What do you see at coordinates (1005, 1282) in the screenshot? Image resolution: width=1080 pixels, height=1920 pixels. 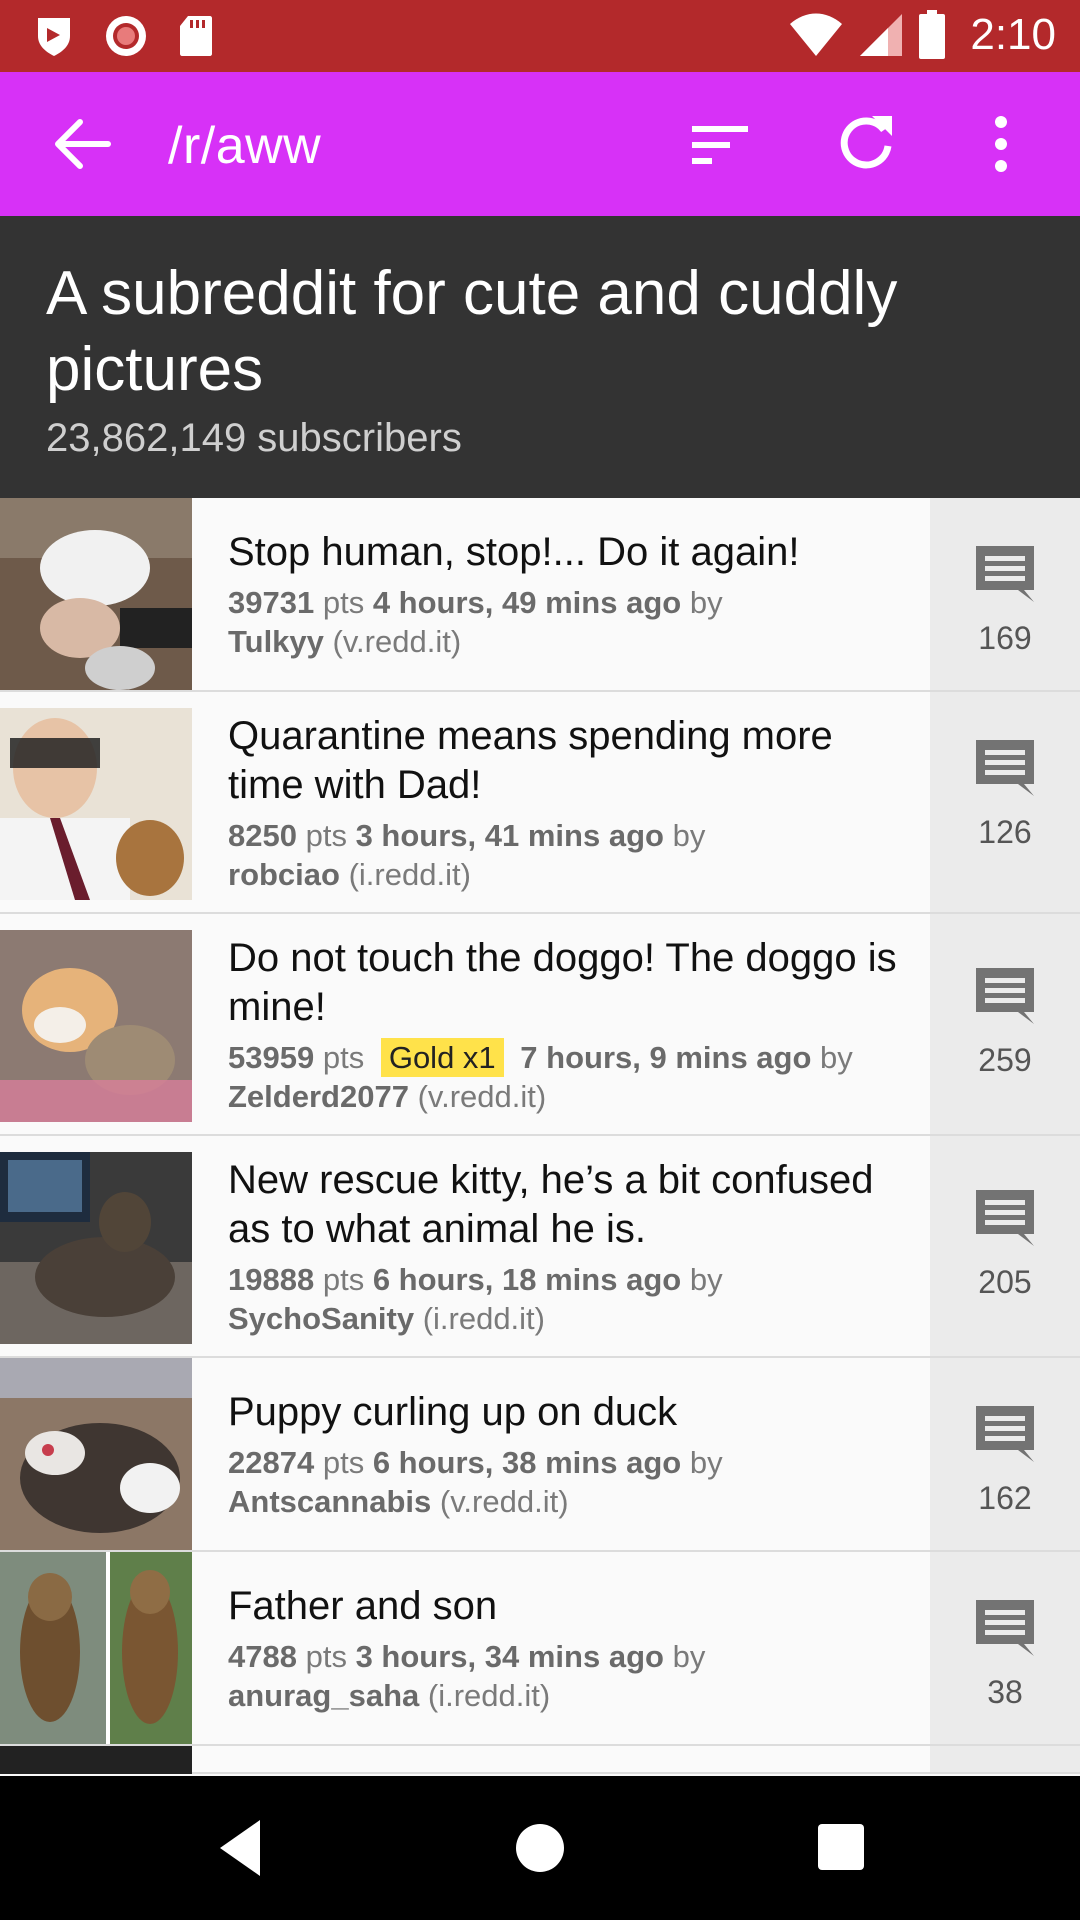 I see `comment-count: 205` at bounding box center [1005, 1282].